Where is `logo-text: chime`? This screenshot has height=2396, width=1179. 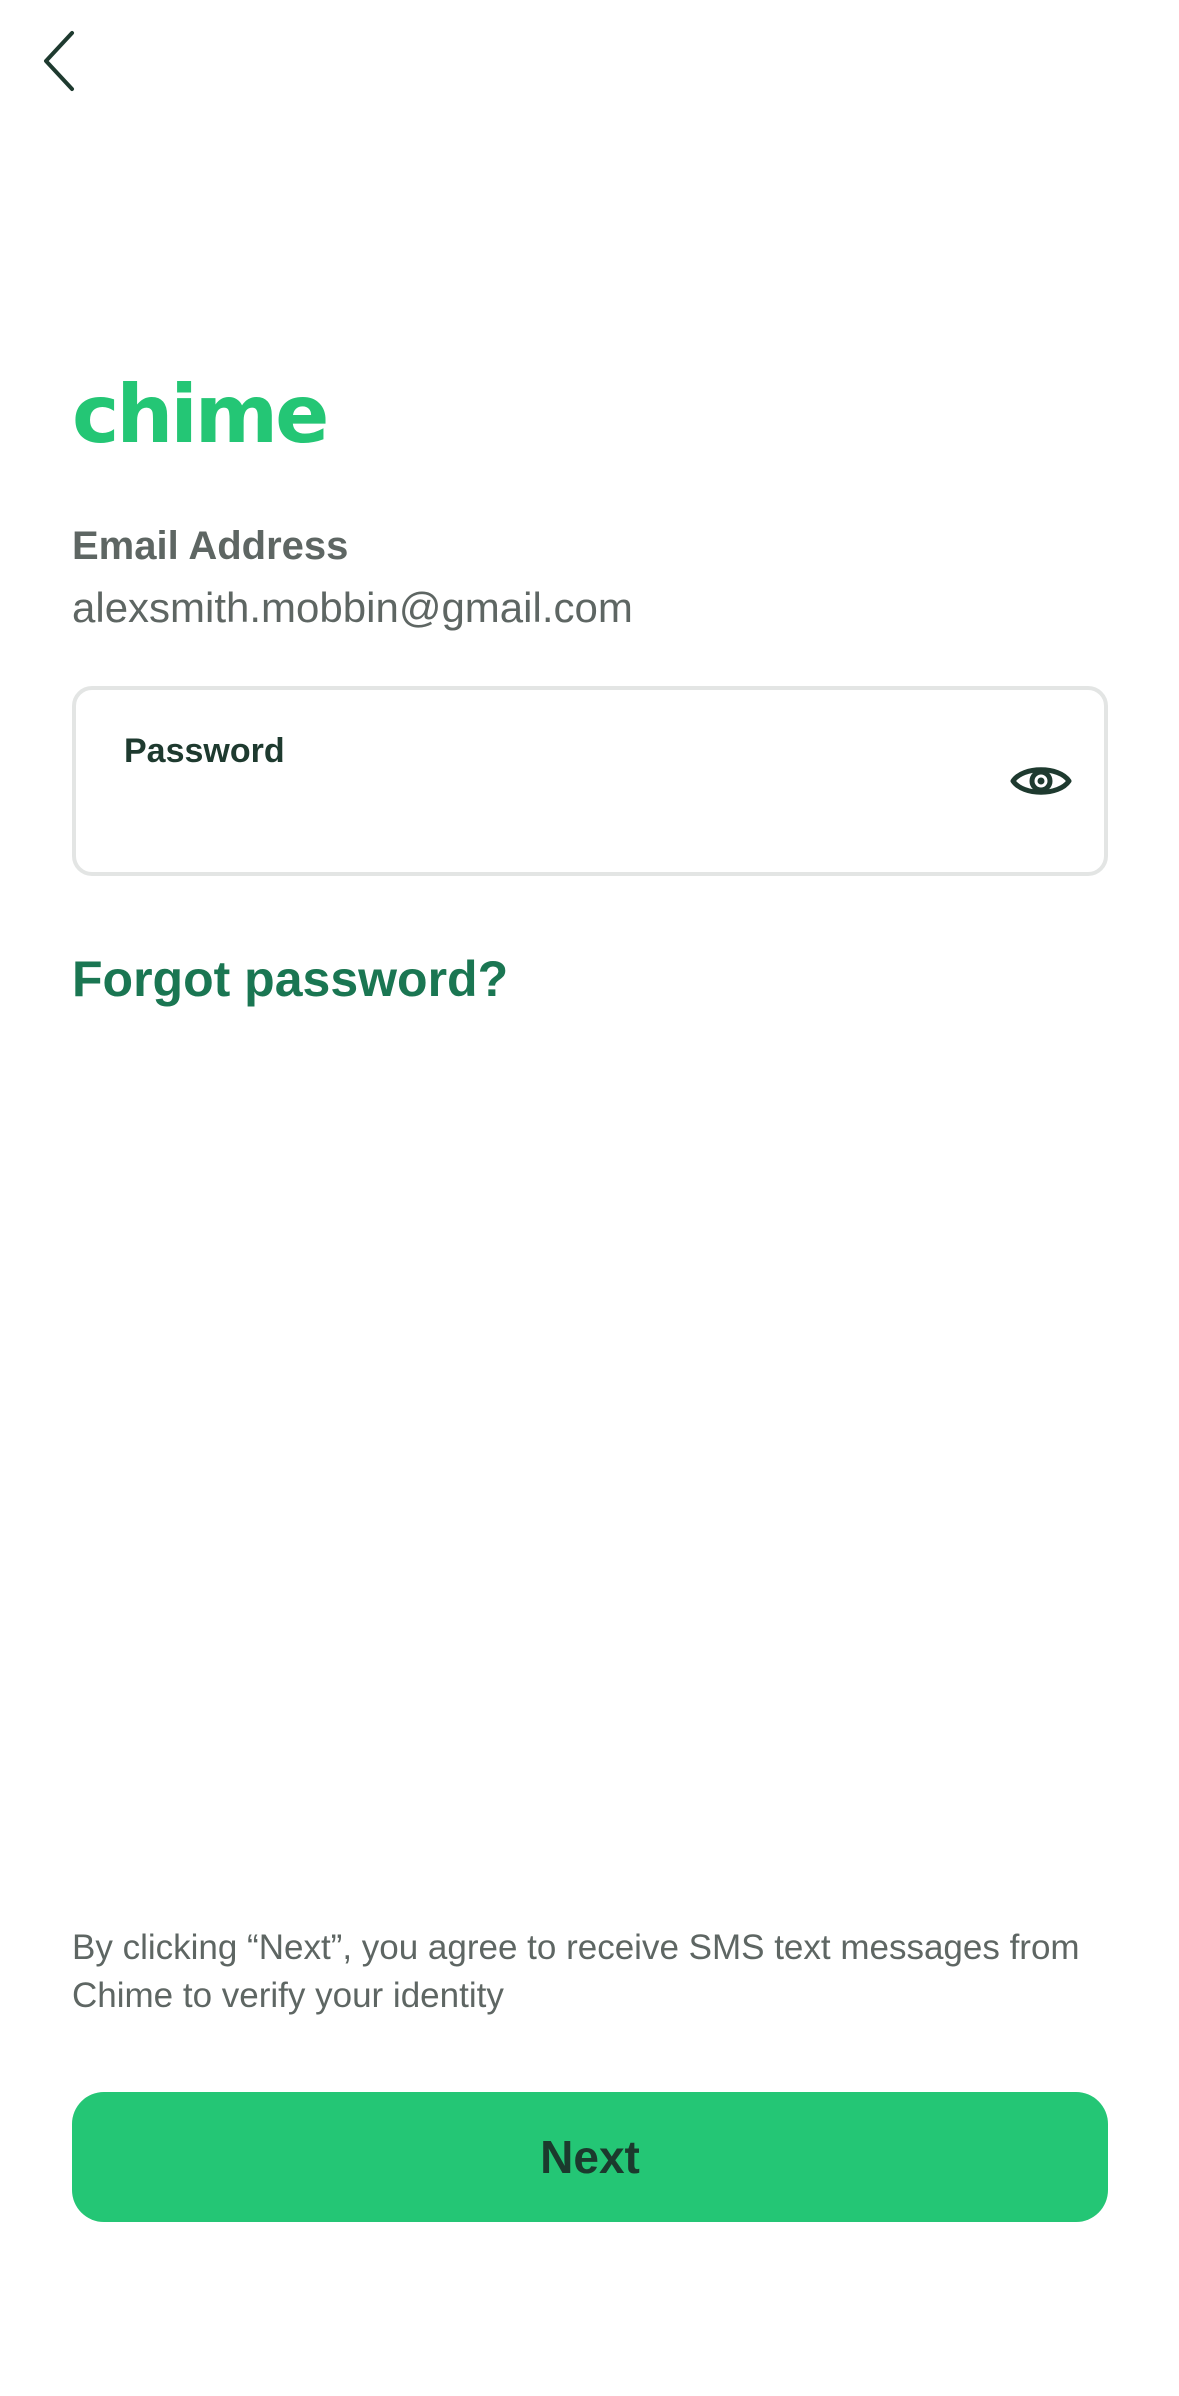
logo-text: chime is located at coordinates (200, 414).